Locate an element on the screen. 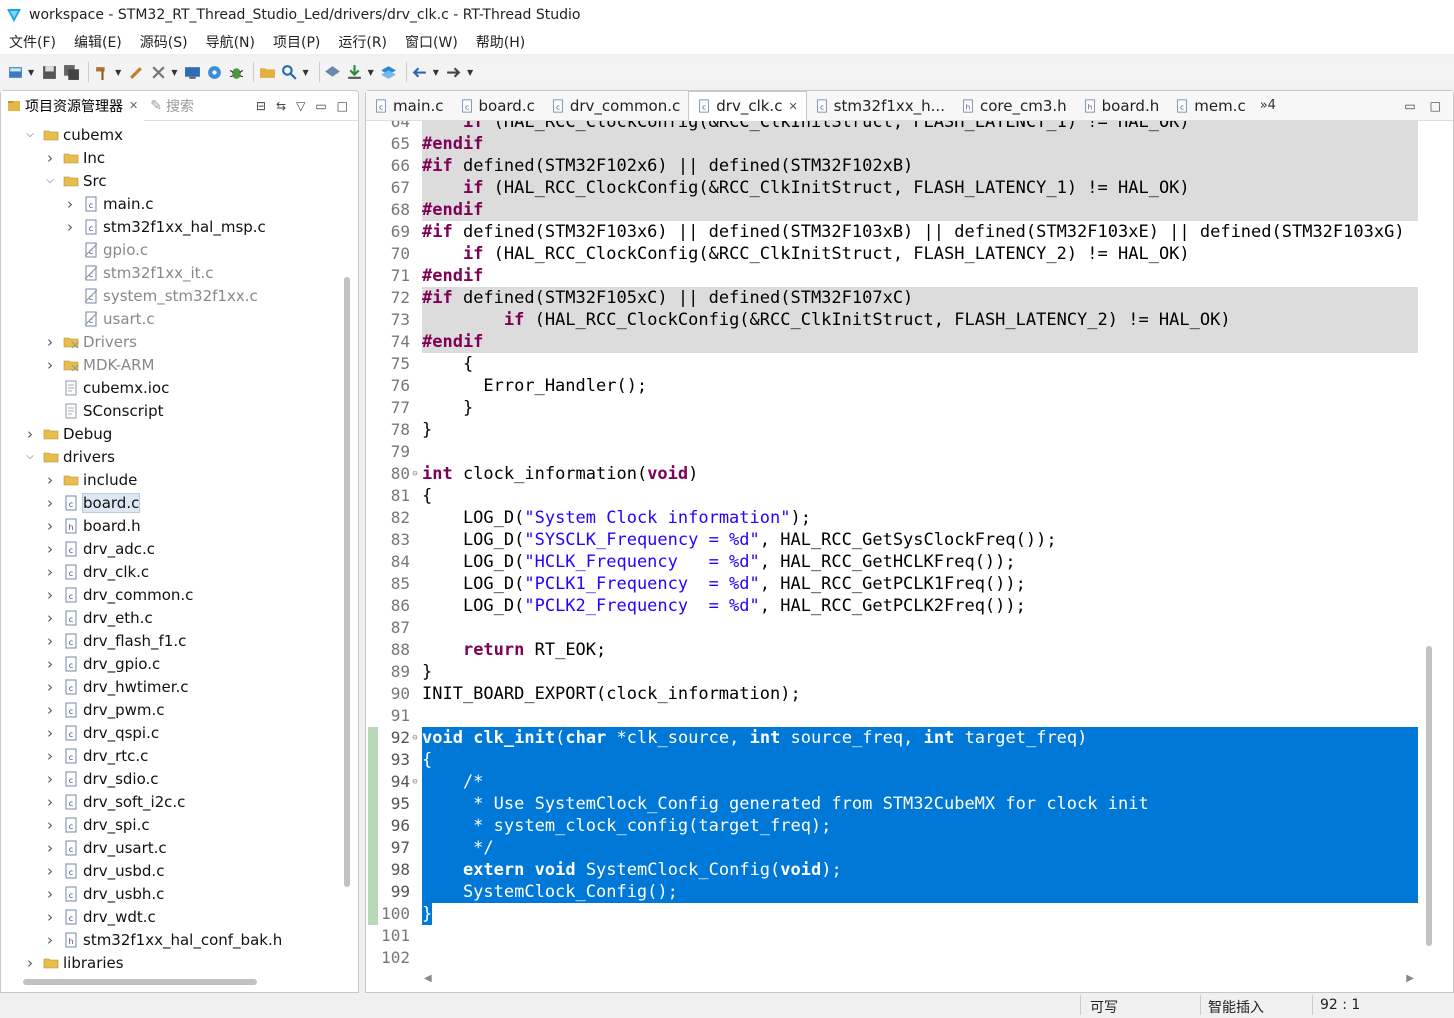 The height and width of the screenshot is (1018, 1454). open-folder-icon is located at coordinates (267, 72).